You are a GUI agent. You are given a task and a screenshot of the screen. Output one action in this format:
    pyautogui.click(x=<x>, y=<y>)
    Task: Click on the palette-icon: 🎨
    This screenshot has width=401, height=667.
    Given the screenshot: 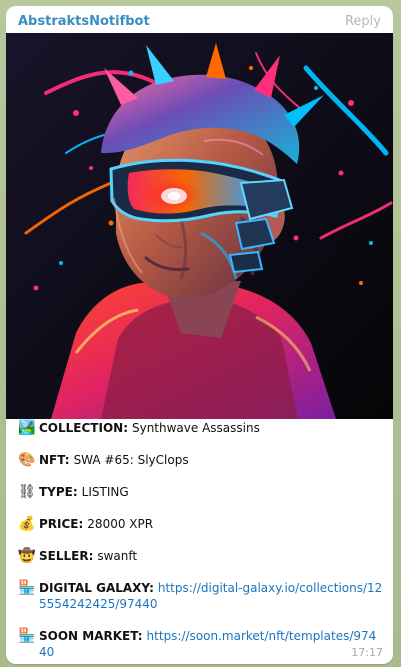 What is the action you would take?
    pyautogui.click(x=27, y=460)
    